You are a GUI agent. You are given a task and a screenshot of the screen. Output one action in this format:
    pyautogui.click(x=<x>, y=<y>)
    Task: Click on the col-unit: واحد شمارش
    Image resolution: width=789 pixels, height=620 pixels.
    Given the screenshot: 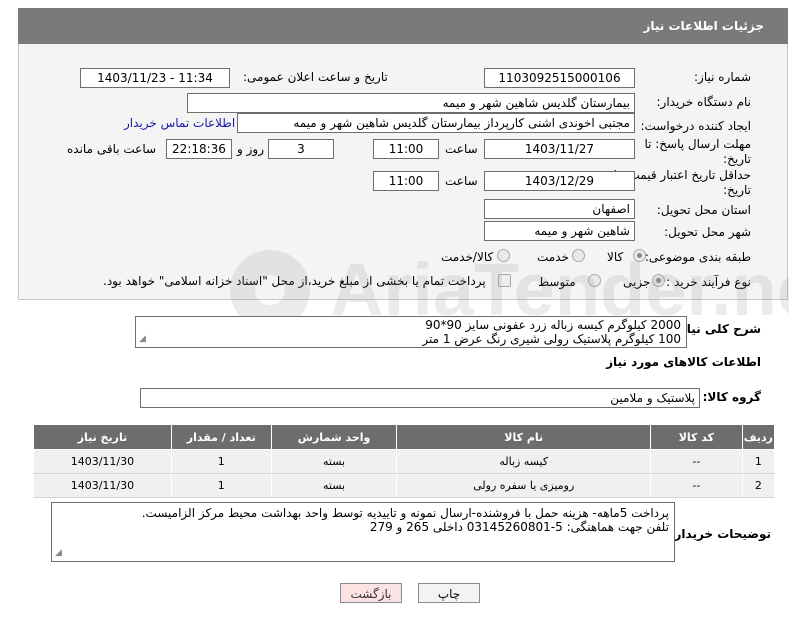 What is the action you would take?
    pyautogui.click(x=334, y=437)
    